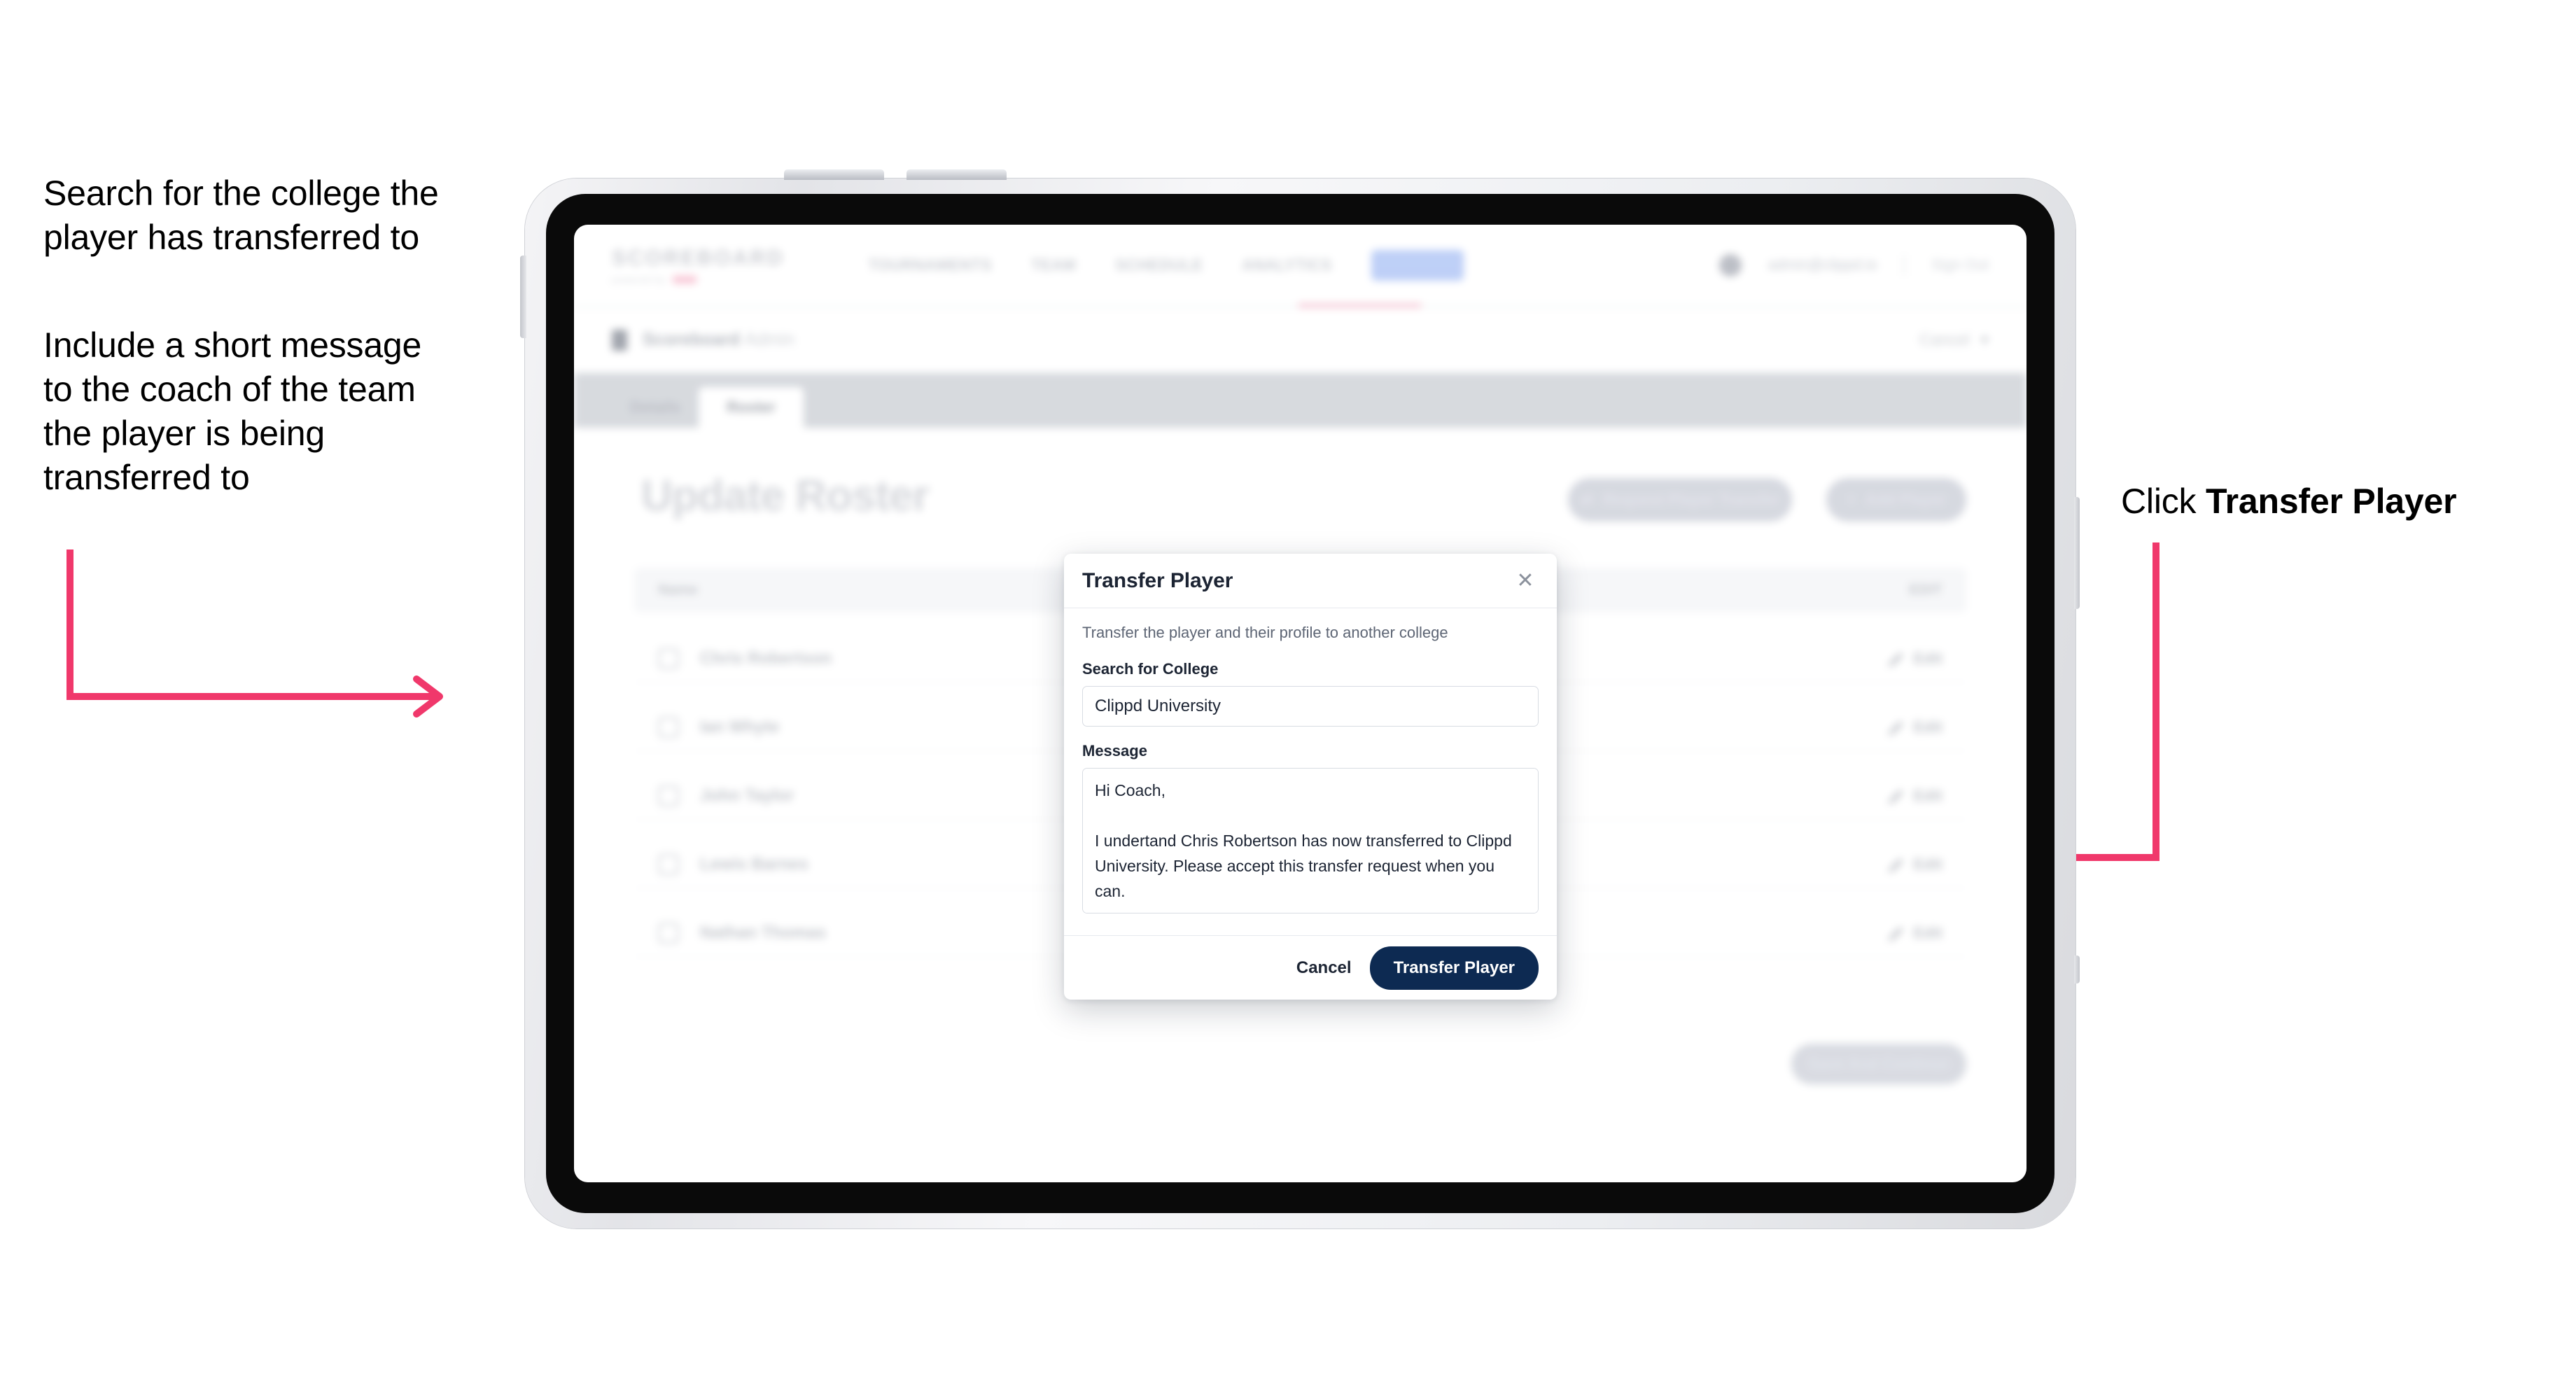  What do you see at coordinates (1300, 400) in the screenshot?
I see `tab-strip: Details Roster` at bounding box center [1300, 400].